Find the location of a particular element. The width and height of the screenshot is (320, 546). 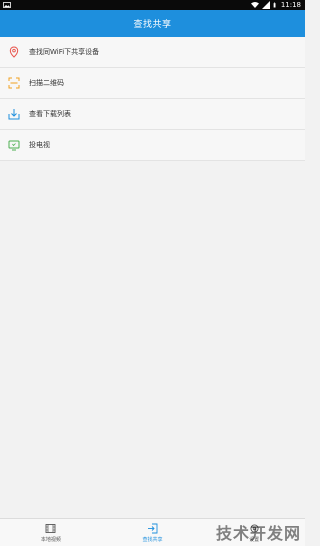

tab-label: 设置 is located at coordinates (254, 539).